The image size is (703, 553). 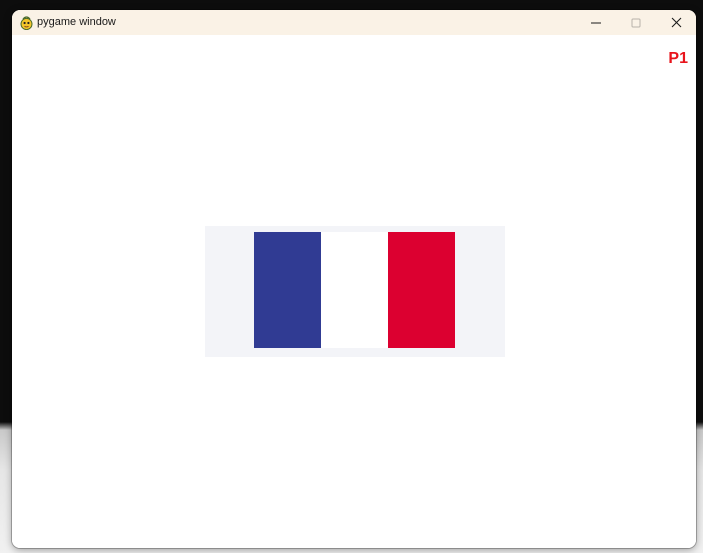 What do you see at coordinates (421, 290) in the screenshot?
I see `flag-stripe-red` at bounding box center [421, 290].